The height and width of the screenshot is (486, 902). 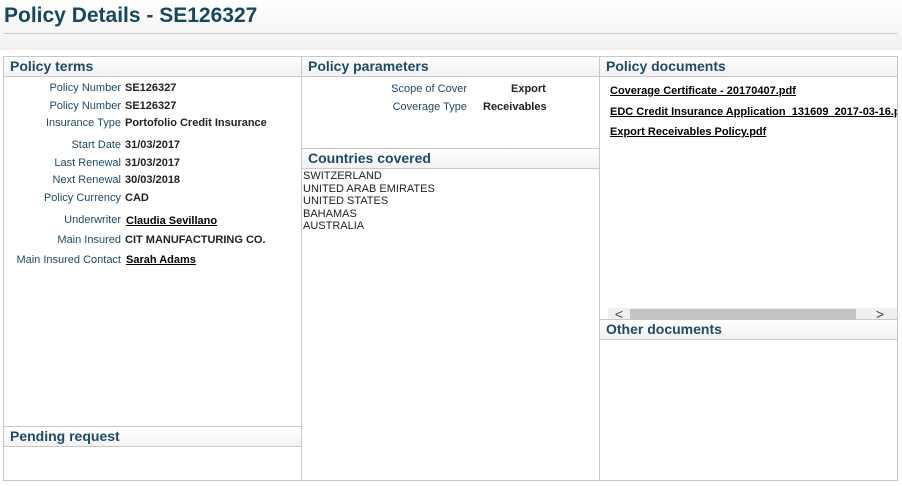 What do you see at coordinates (153, 180) in the screenshot?
I see `next-renewal-value: 30/03/2018` at bounding box center [153, 180].